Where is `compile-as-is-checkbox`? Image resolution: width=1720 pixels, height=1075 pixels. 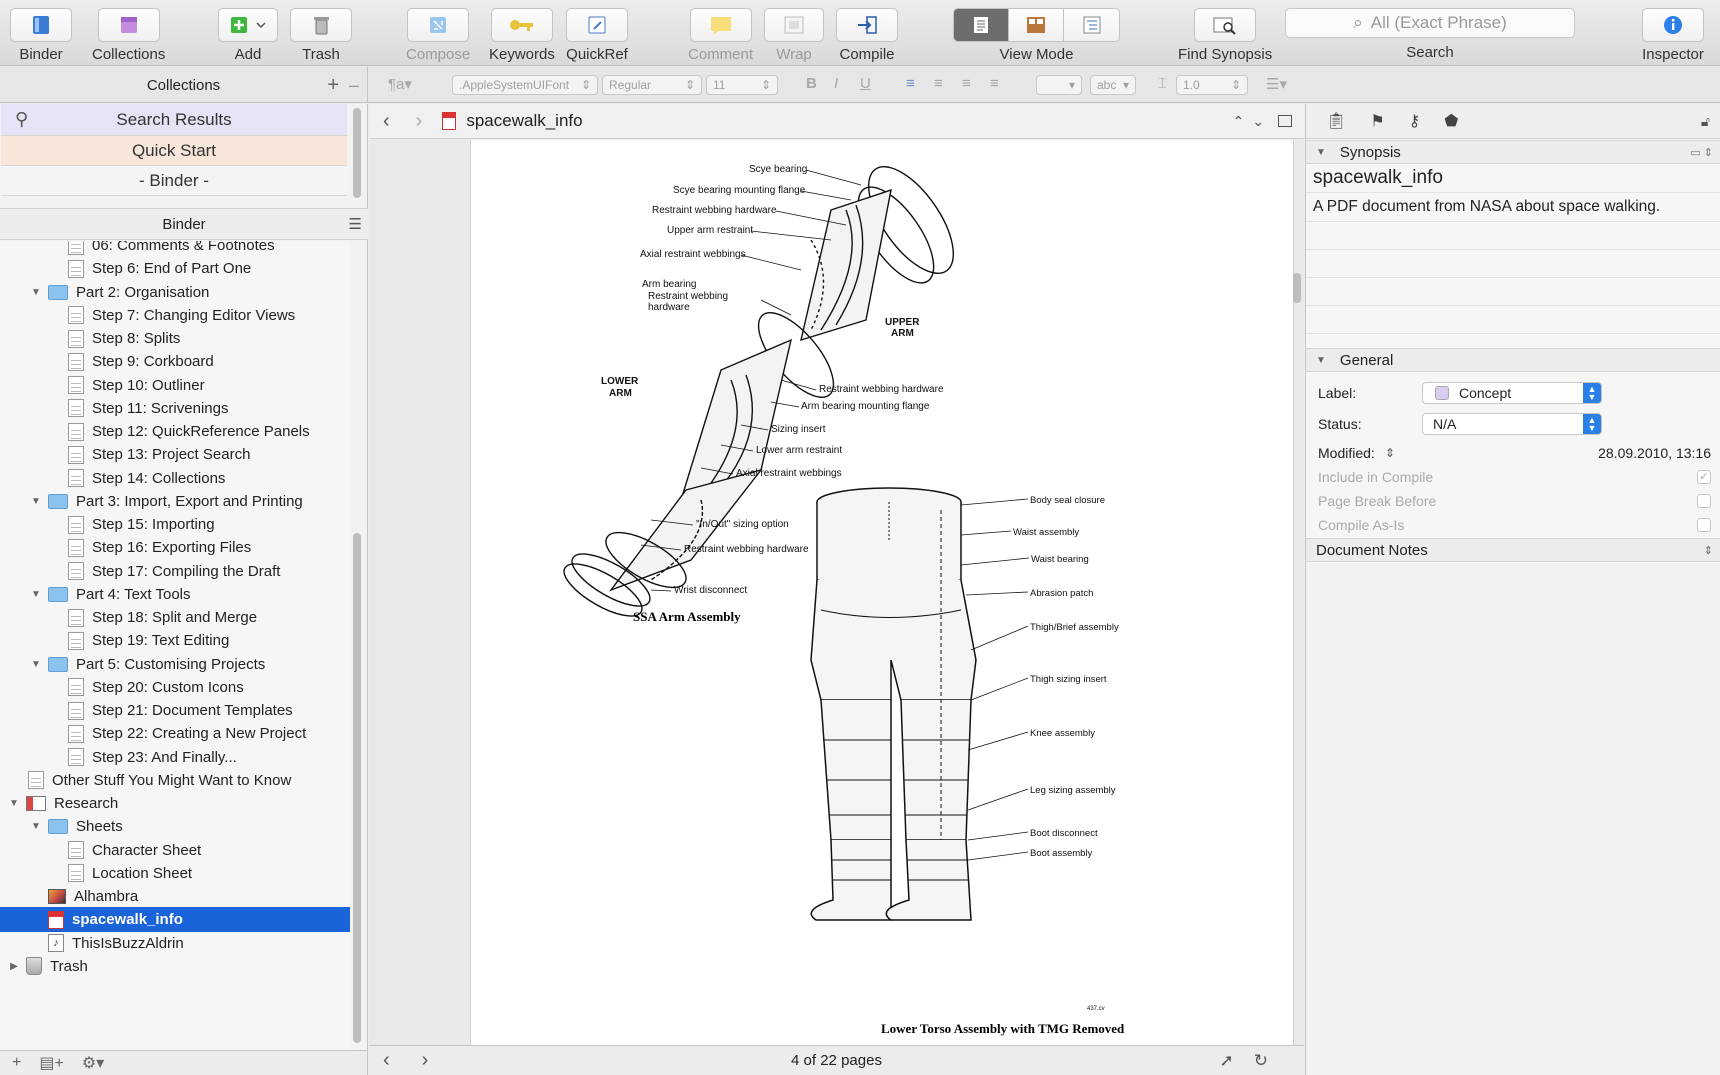
compile-as-is-checkbox is located at coordinates (1704, 525).